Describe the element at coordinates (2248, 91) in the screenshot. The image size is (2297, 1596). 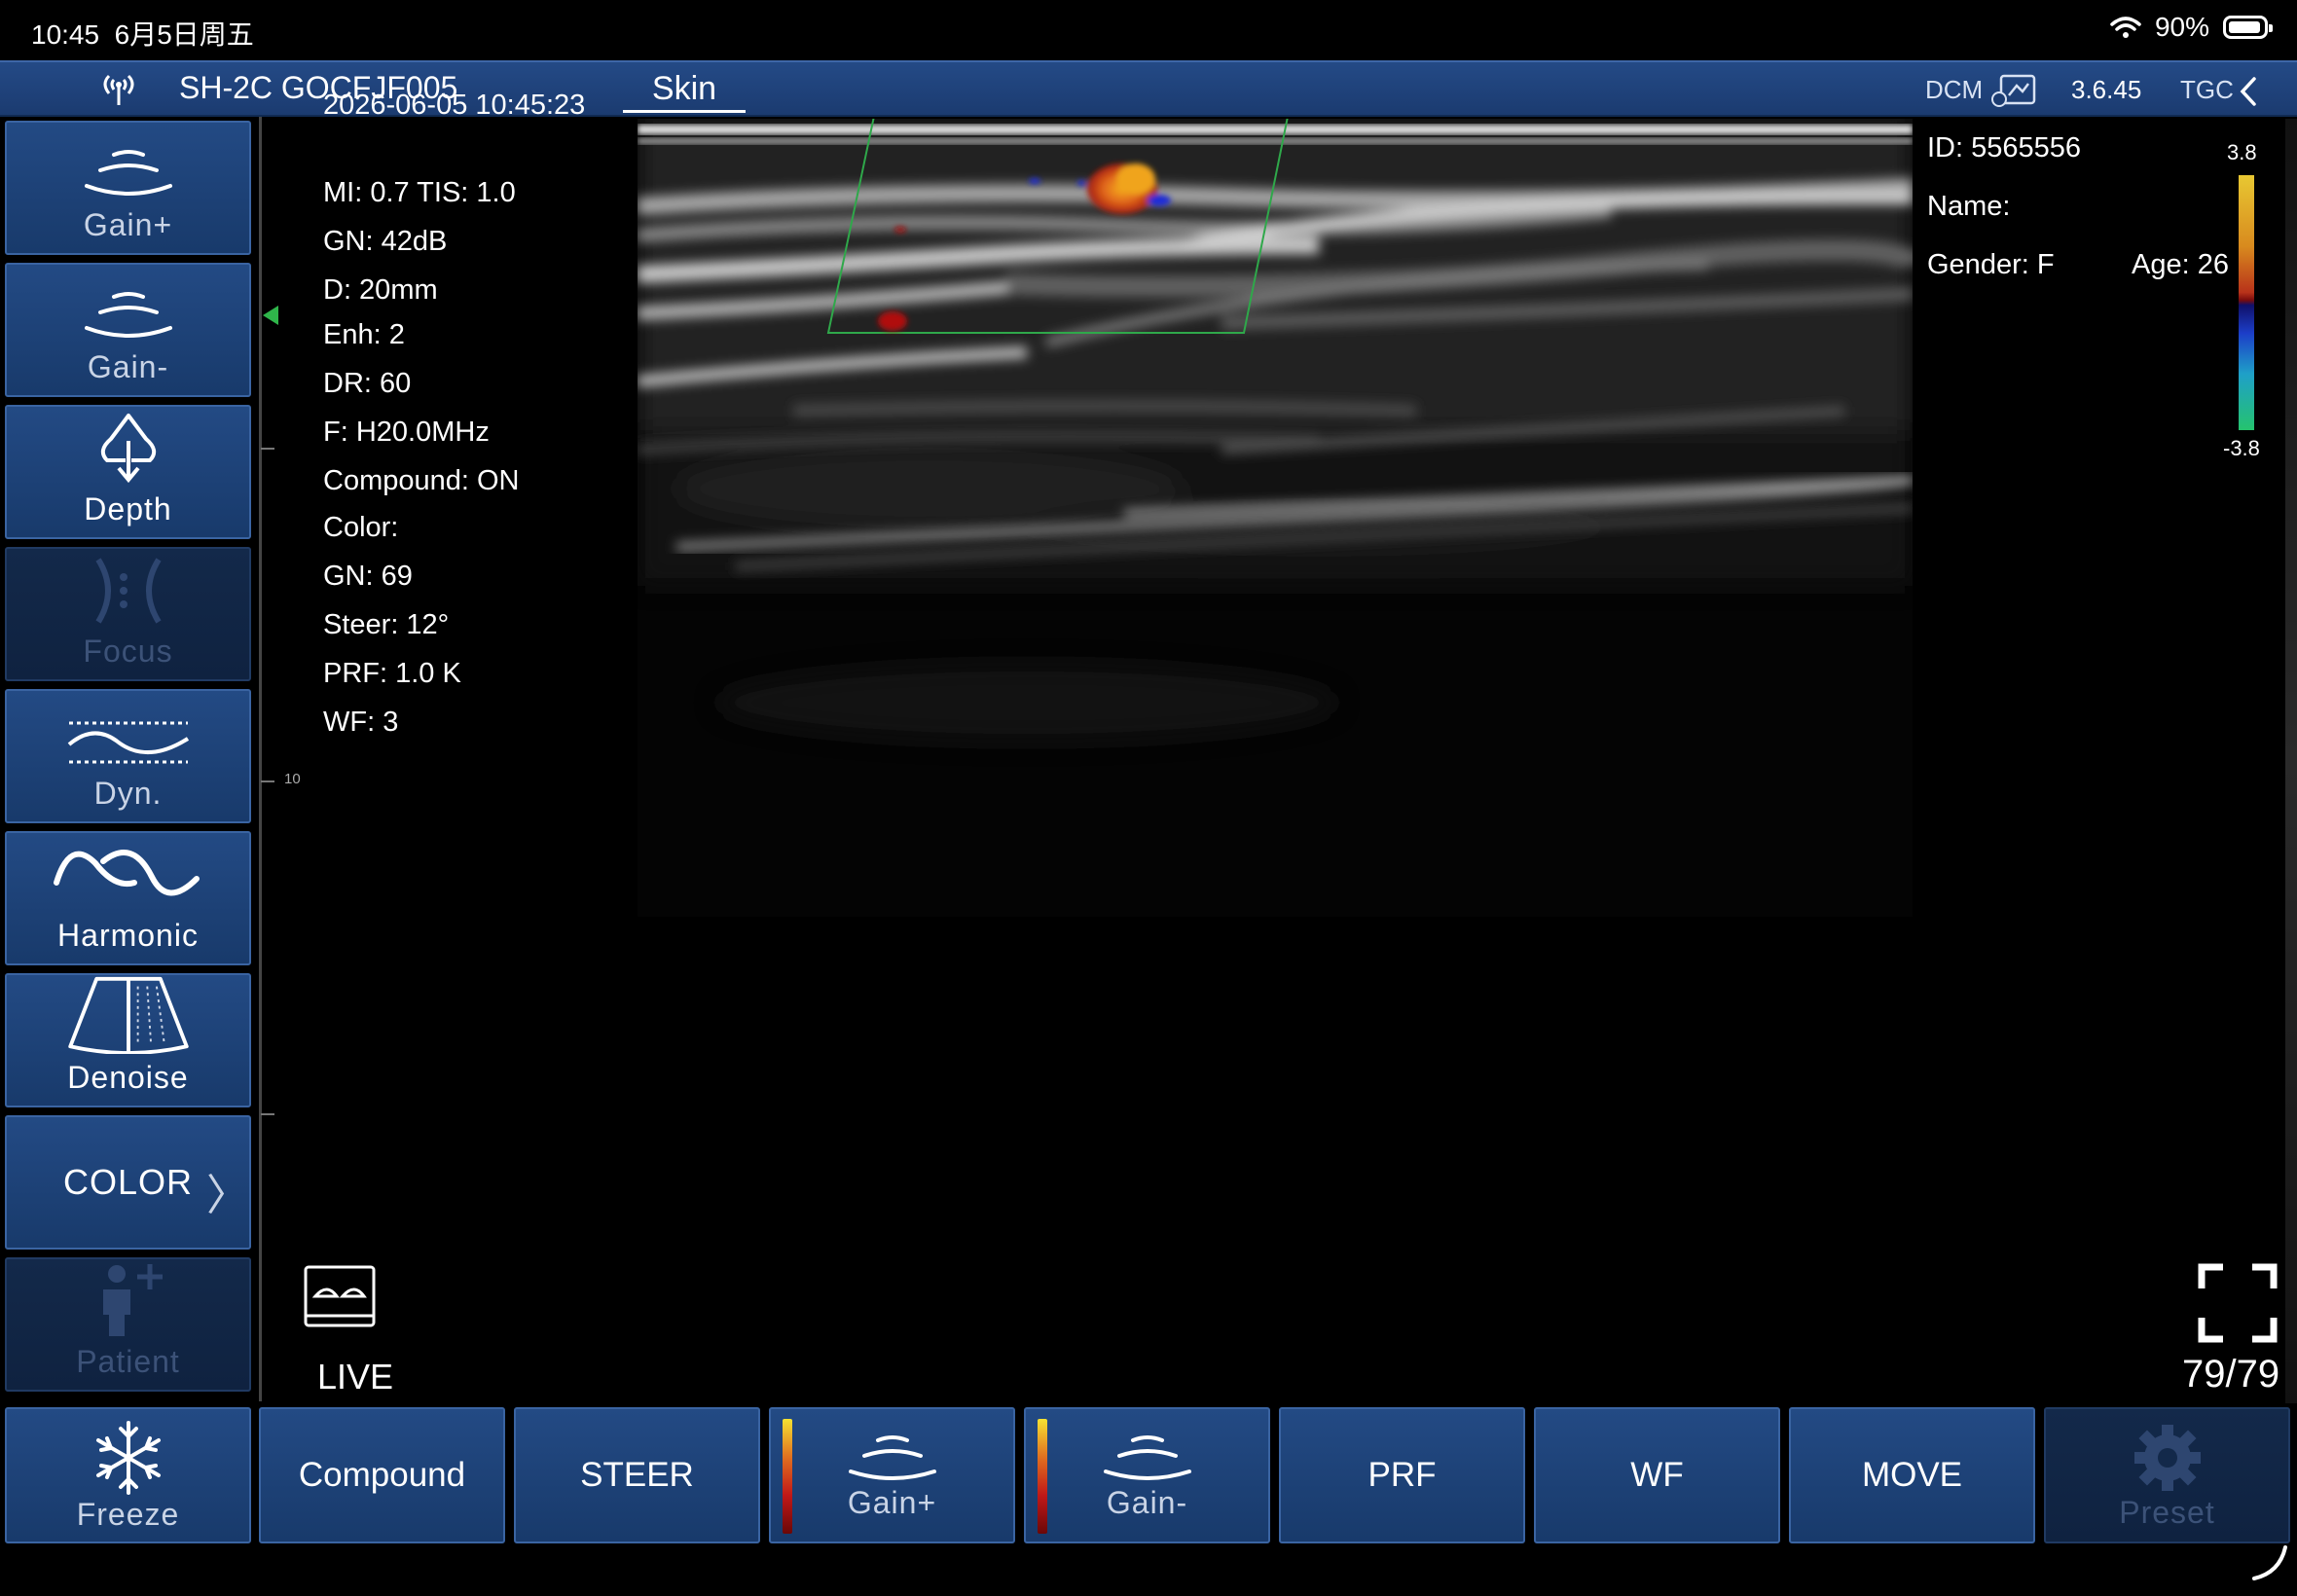
I see `tgc-chevron-left-icon` at that location.